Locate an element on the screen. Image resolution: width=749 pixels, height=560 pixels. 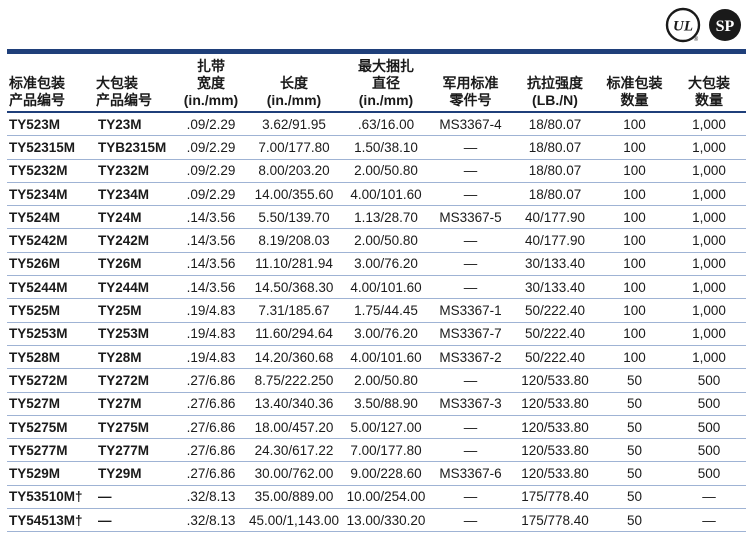
table-cell: TY53510M† is located at coordinates (50, 497).